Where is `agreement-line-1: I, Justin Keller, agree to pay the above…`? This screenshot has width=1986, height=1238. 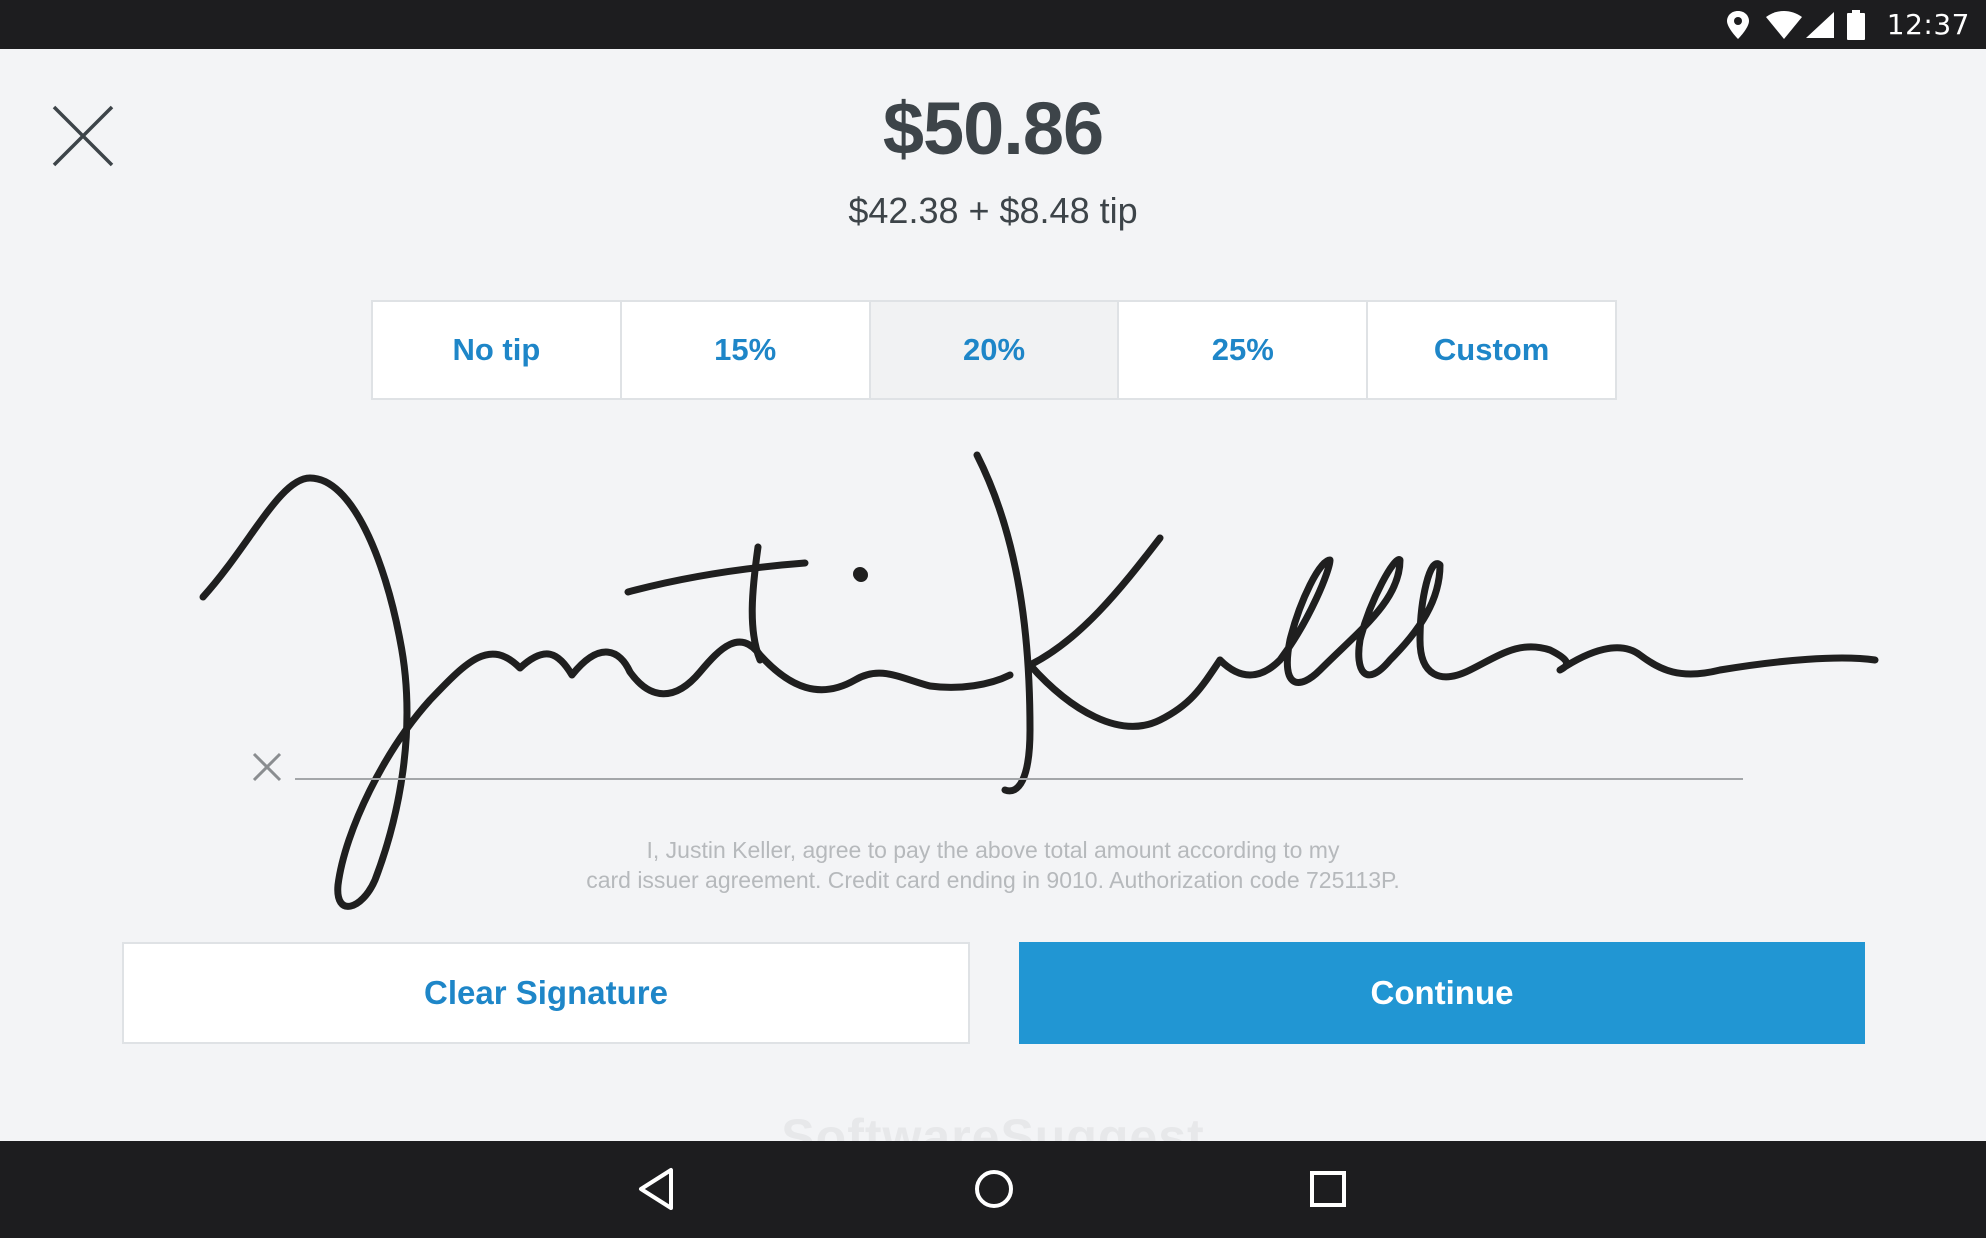 agreement-line-1: I, Justin Keller, agree to pay the above… is located at coordinates (993, 850).